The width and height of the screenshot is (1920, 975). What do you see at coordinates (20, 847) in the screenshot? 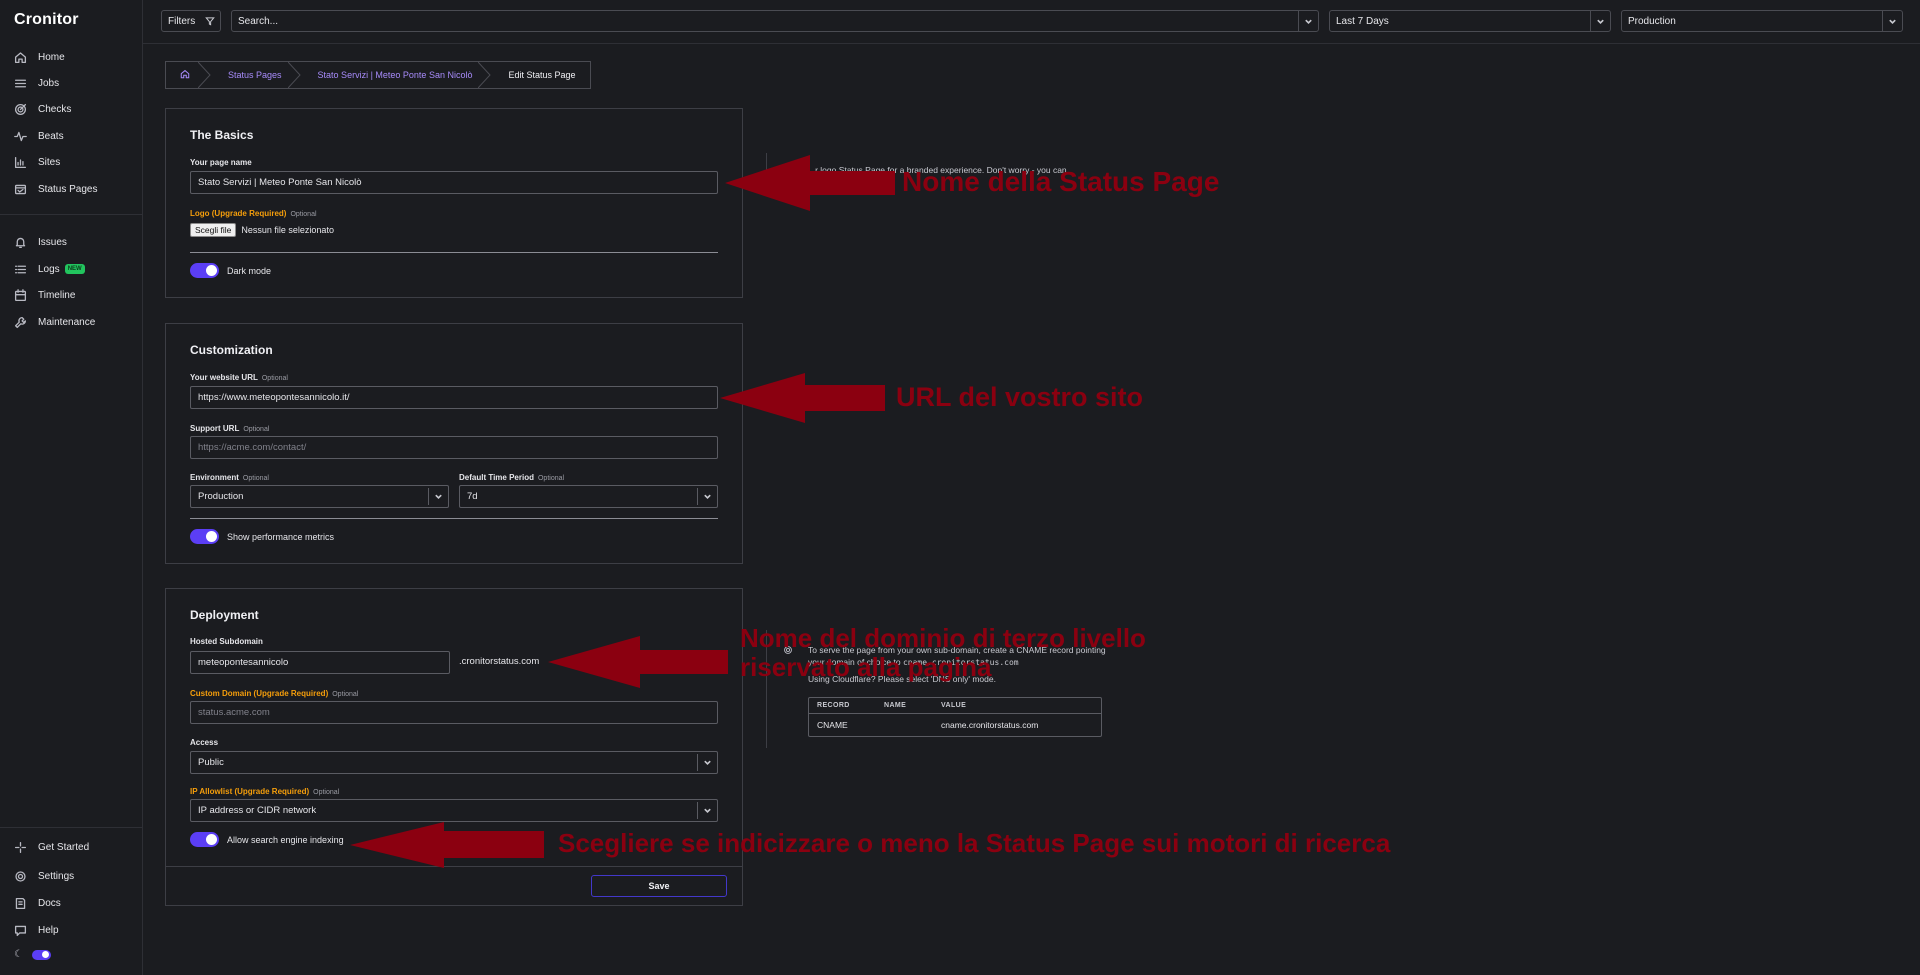
I see `sparkle-icon` at bounding box center [20, 847].